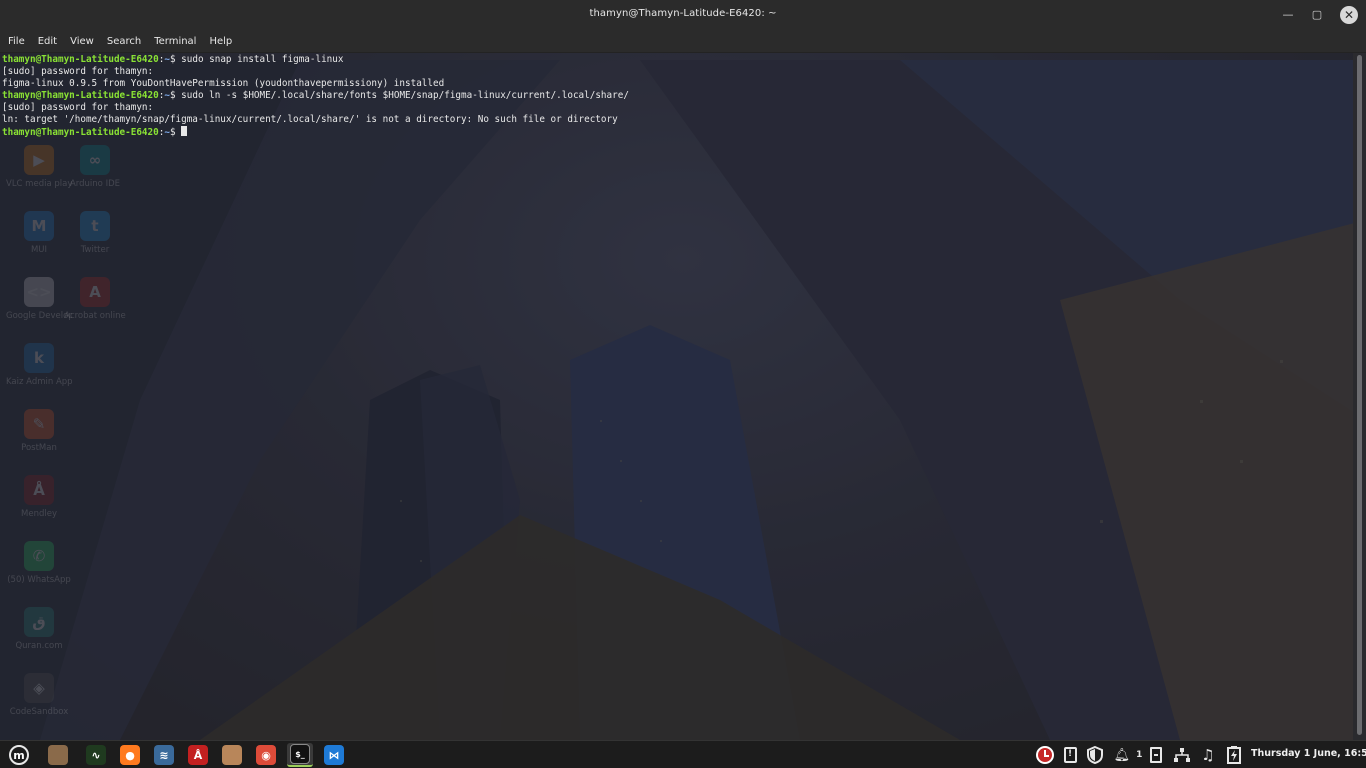 The width and height of the screenshot is (1366, 768). I want to click on terminal-scrollbar, so click(1359, 396).